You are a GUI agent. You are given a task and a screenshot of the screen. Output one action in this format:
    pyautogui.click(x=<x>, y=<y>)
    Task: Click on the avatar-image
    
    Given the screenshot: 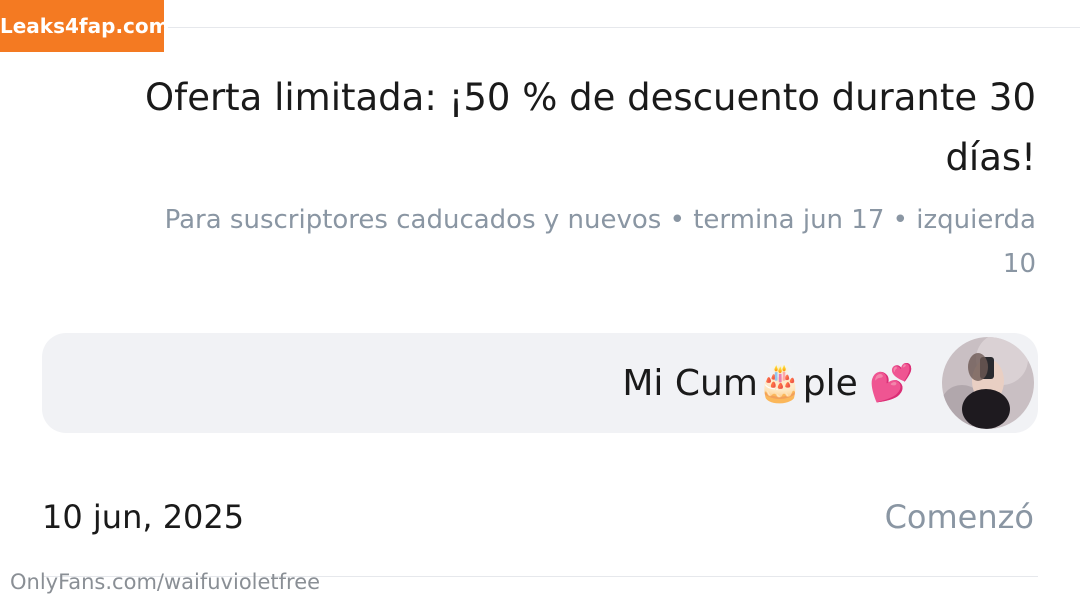 What is the action you would take?
    pyautogui.click(x=988, y=383)
    